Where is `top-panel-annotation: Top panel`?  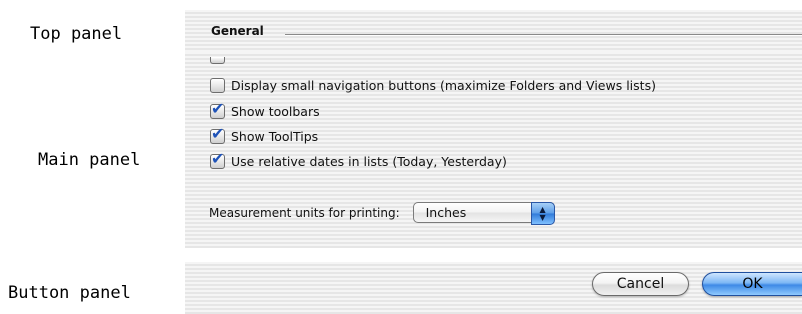 top-panel-annotation: Top panel is located at coordinates (76, 34).